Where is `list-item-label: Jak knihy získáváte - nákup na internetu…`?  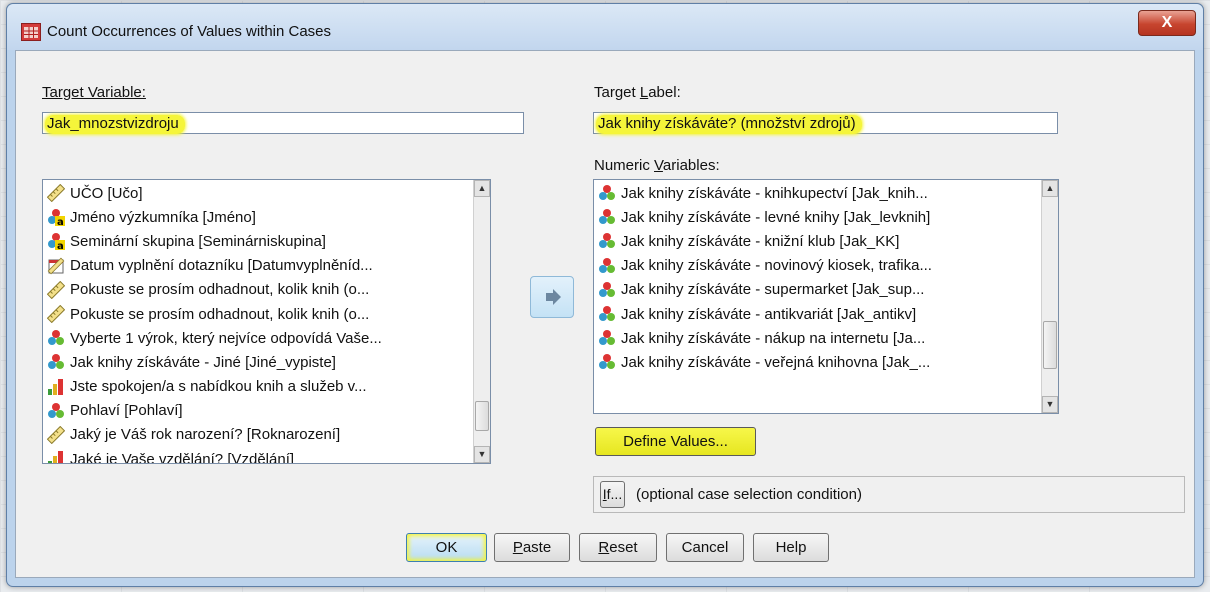 list-item-label: Jak knihy získáváte - nákup na internetu… is located at coordinates (773, 338).